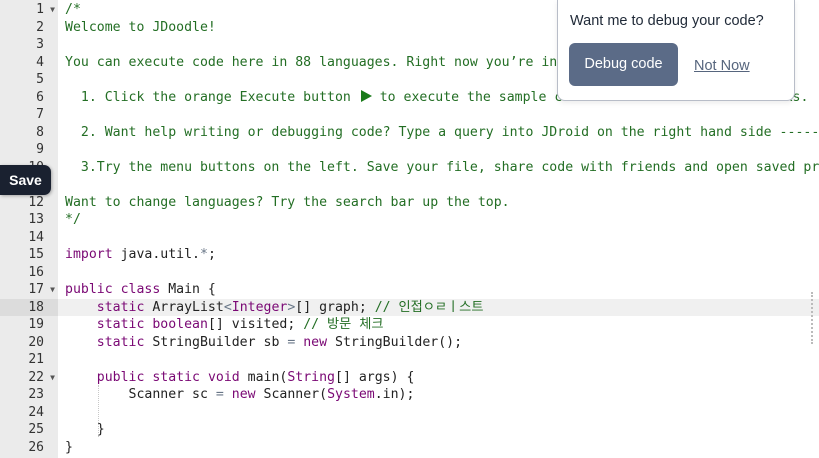  Describe the element at coordinates (29, 360) in the screenshot. I see `line-number: 21` at that location.